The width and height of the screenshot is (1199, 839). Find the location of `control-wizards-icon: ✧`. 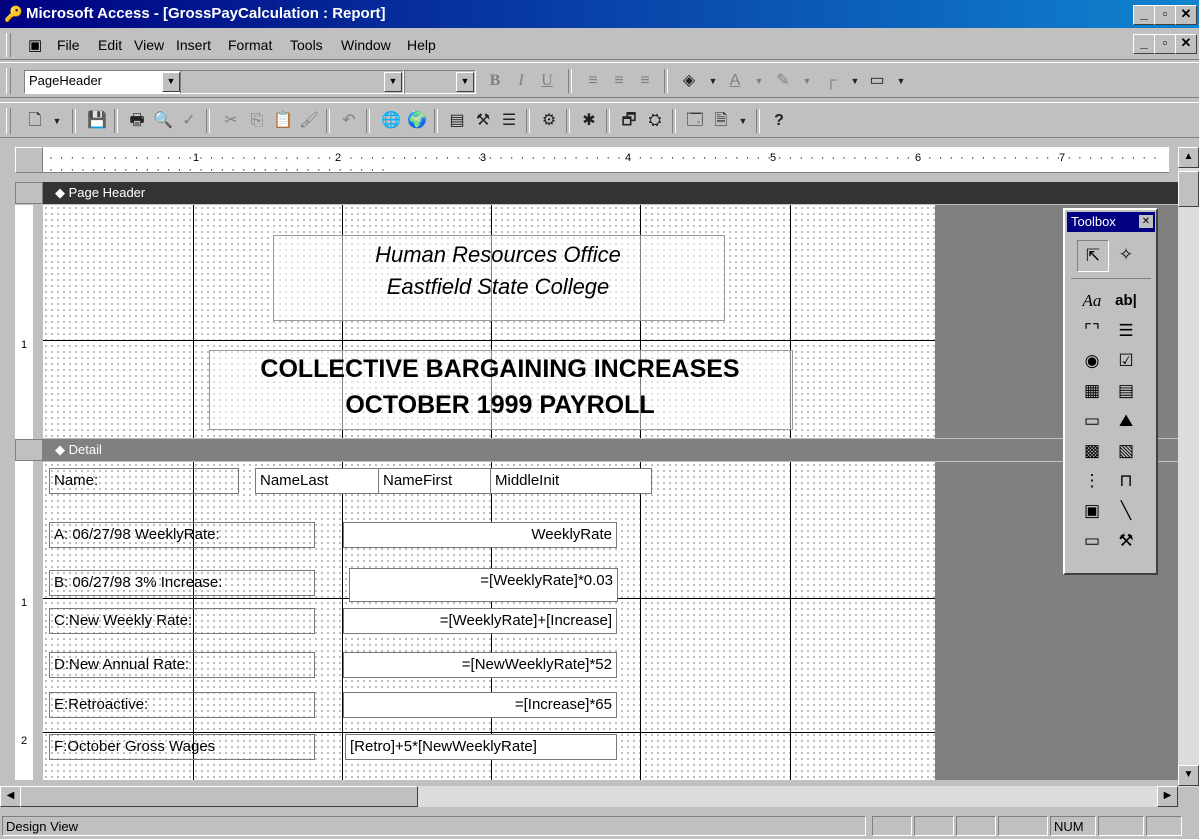

control-wizards-icon: ✧ is located at coordinates (1126, 255).